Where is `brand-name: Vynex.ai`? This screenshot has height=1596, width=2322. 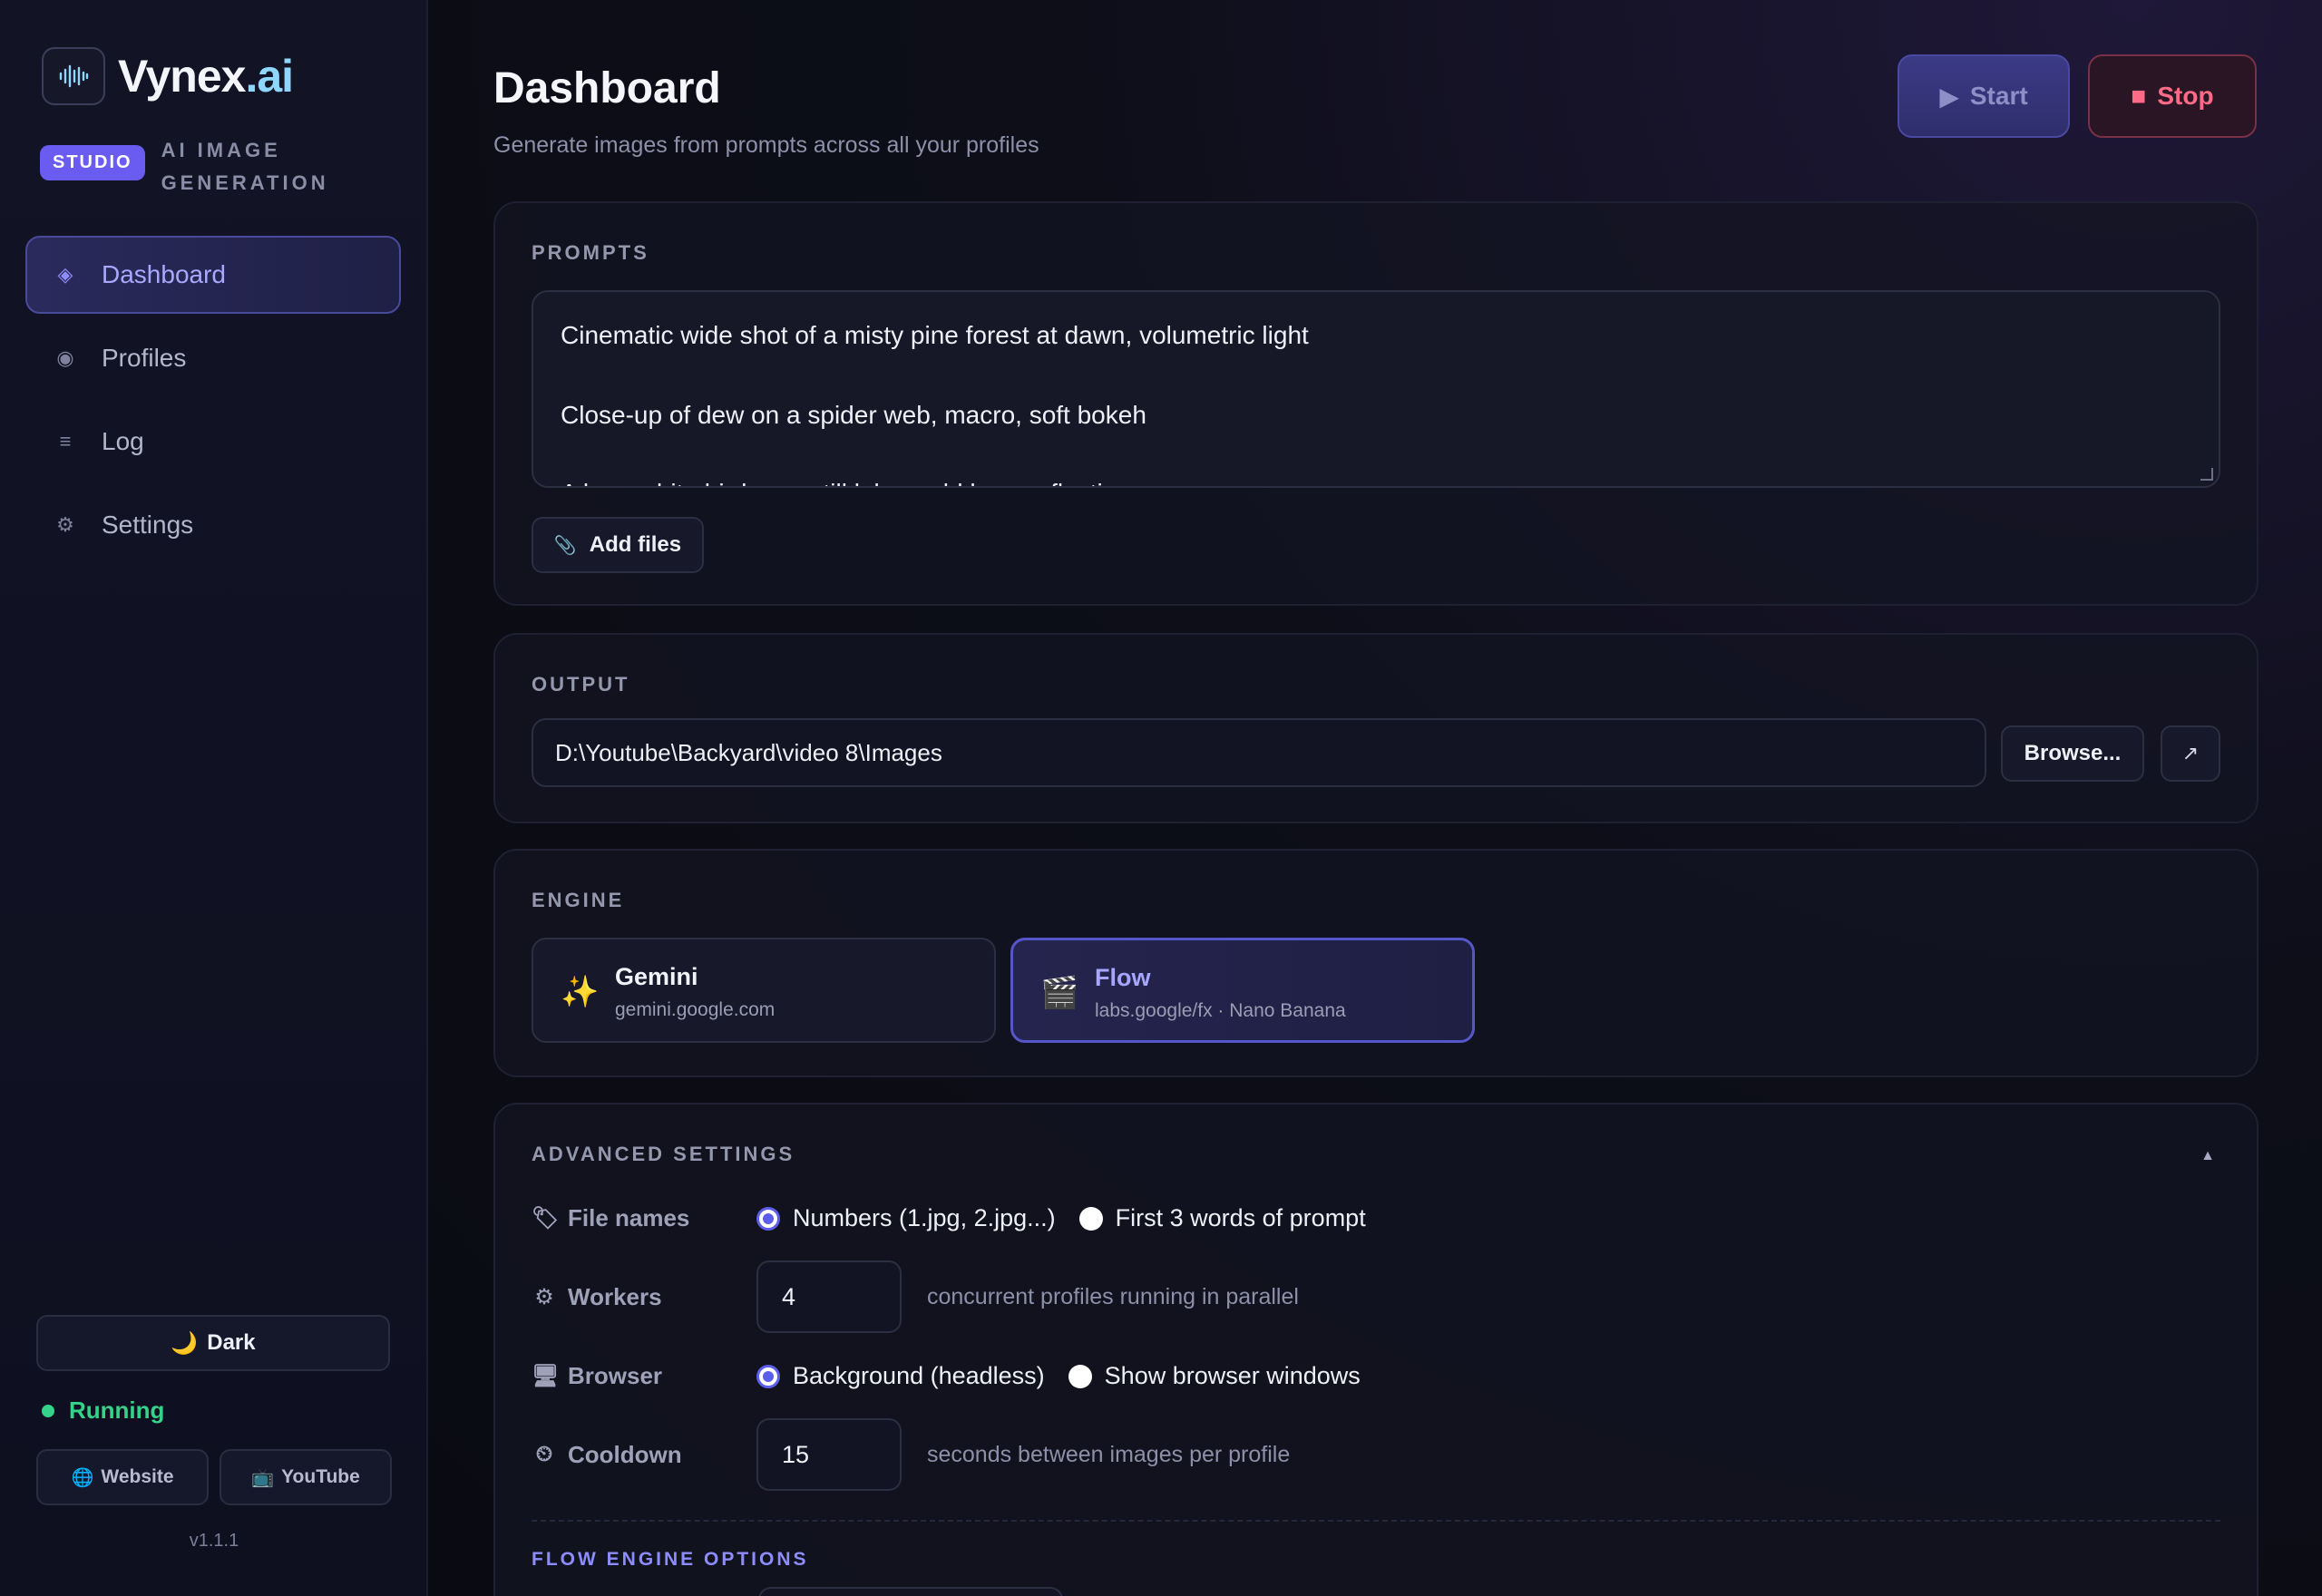
brand-name: Vynex.ai is located at coordinates (206, 76).